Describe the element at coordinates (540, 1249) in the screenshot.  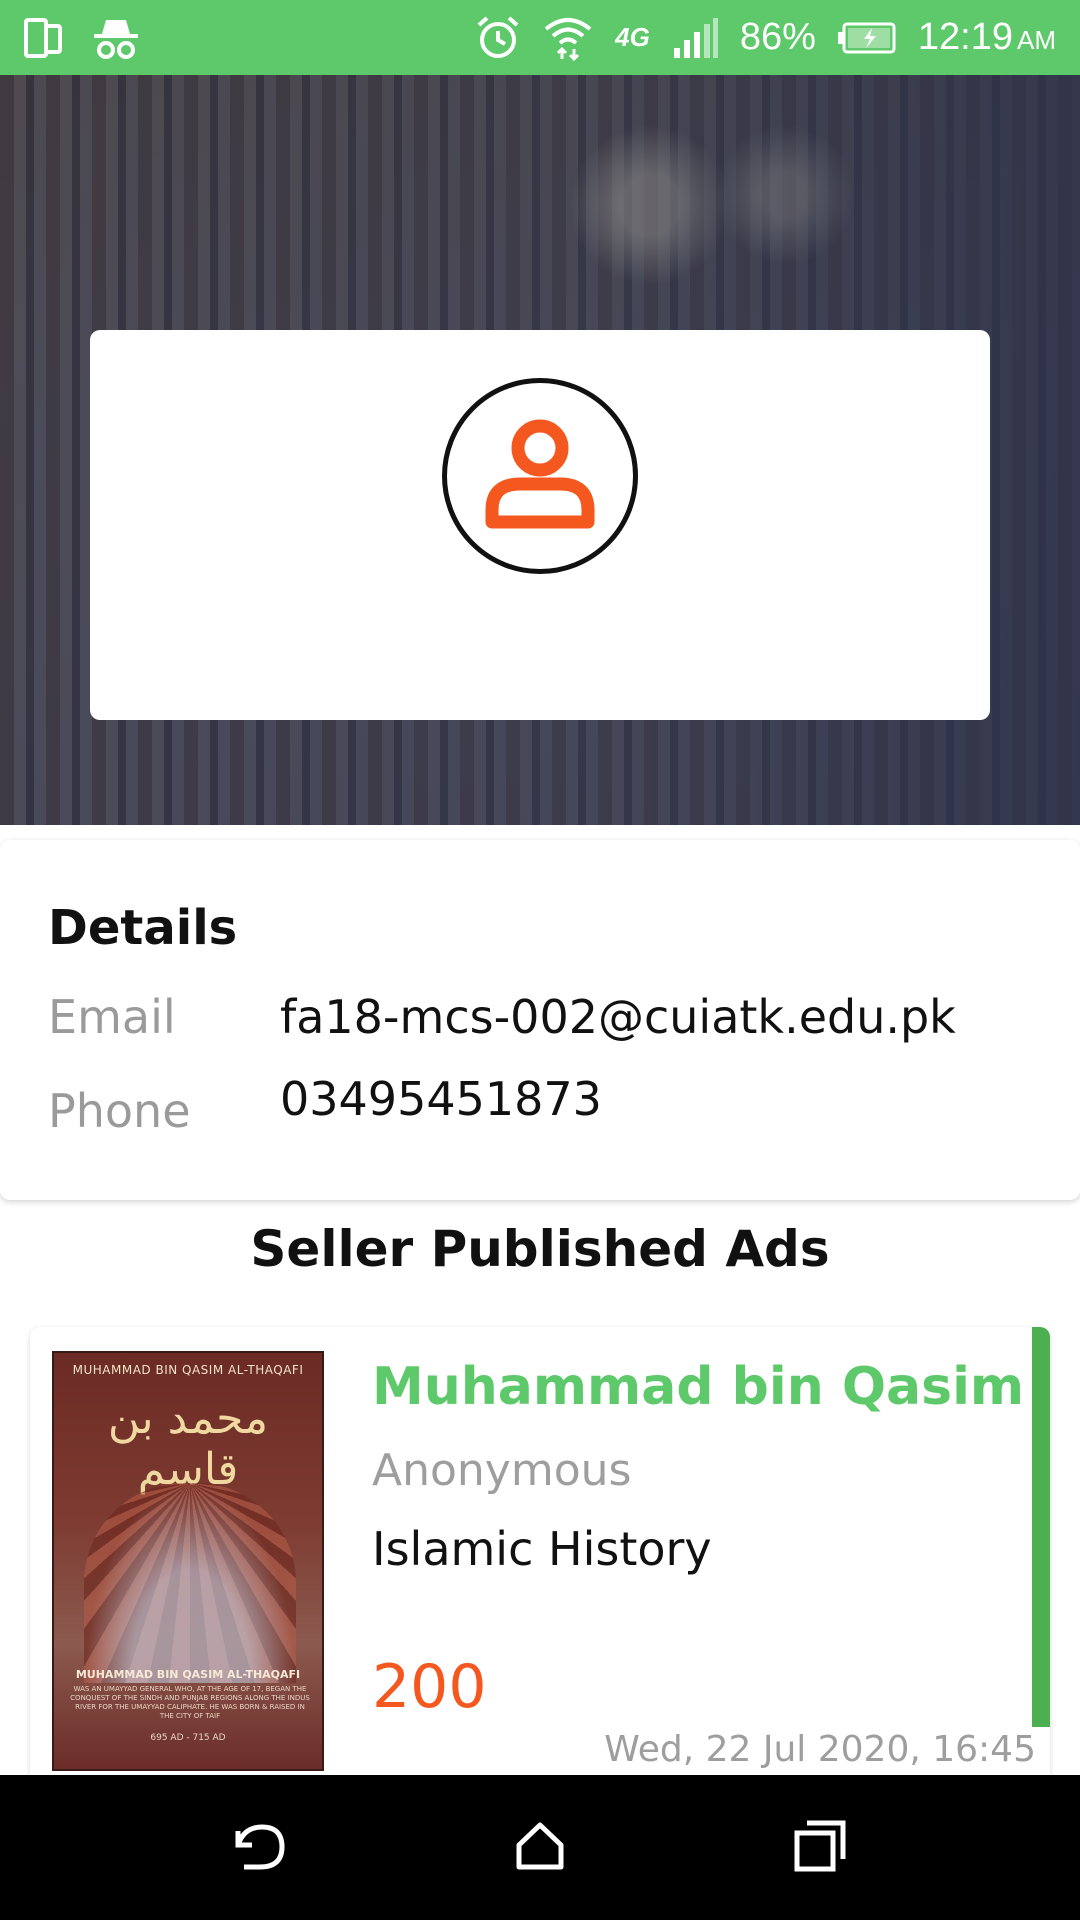
I see `ads-heading: Seller Published Ads` at that location.